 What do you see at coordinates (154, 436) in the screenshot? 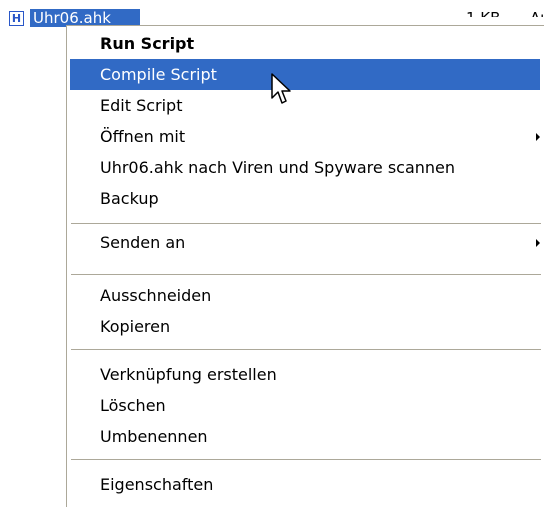
I see `menu-item-label: Umbenennen` at bounding box center [154, 436].